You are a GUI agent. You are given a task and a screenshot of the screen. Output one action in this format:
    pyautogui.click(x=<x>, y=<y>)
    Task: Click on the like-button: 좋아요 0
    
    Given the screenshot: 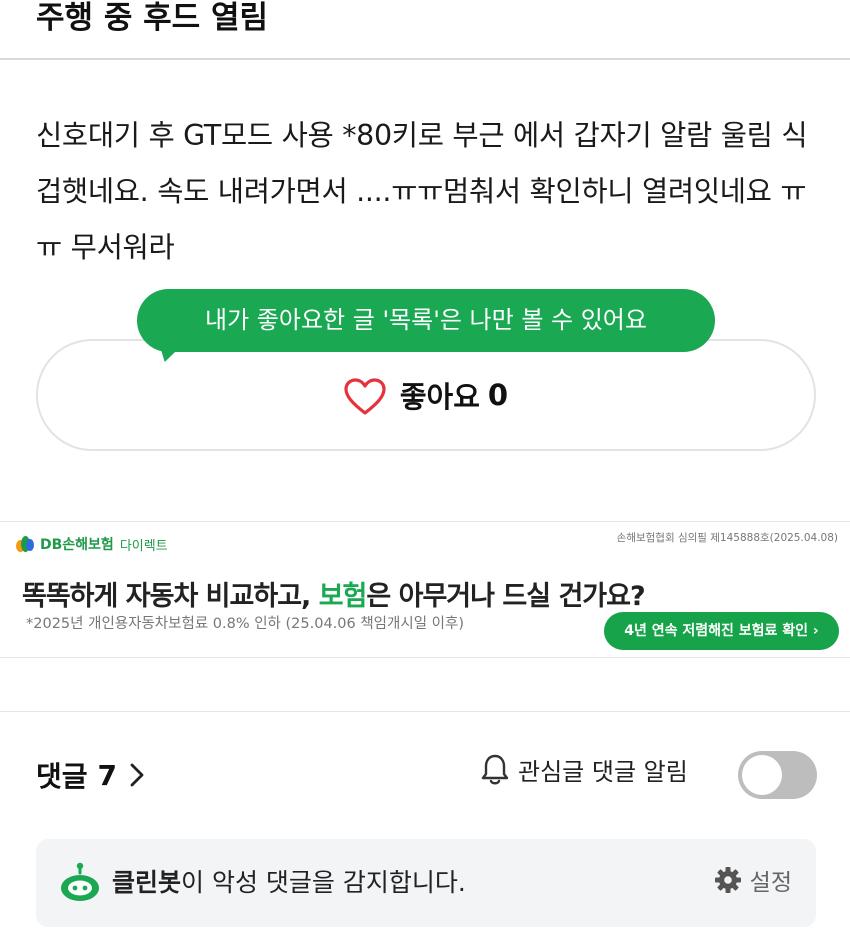 What is the action you would take?
    pyautogui.click(x=426, y=395)
    